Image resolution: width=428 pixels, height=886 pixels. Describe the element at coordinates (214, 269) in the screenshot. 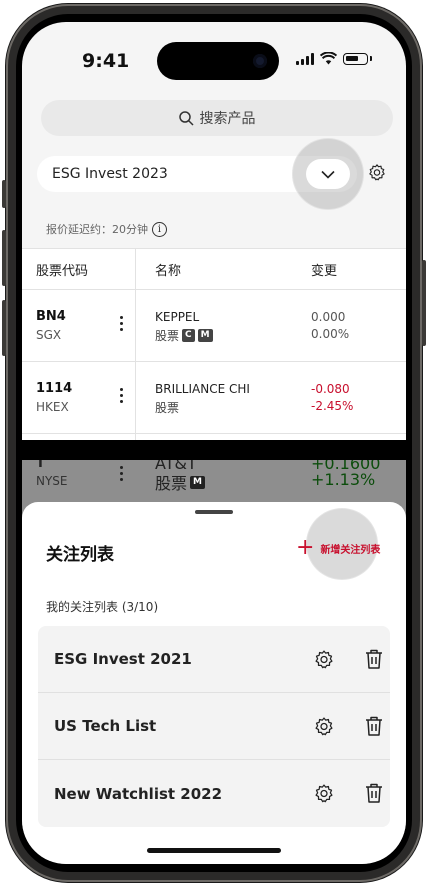

I see `table-header: 股票代码 名称 变更` at that location.